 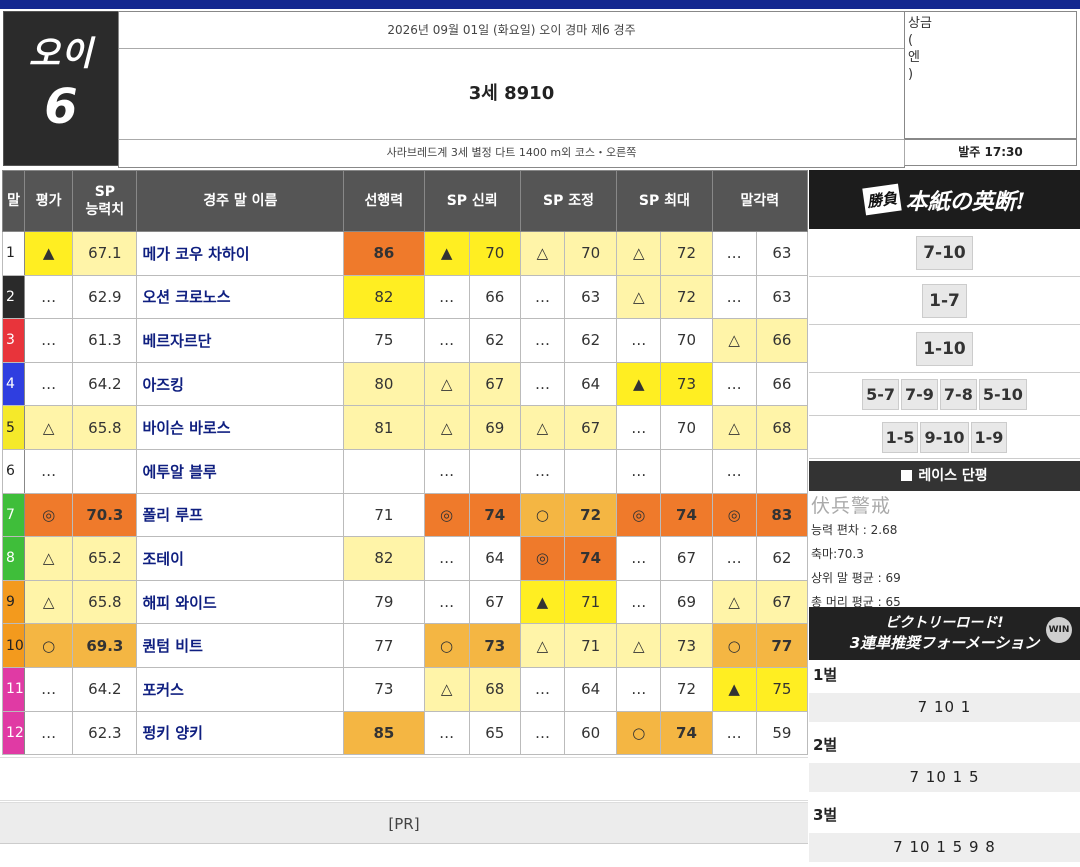 What do you see at coordinates (13, 427) in the screenshot?
I see `frame-number: 5` at bounding box center [13, 427].